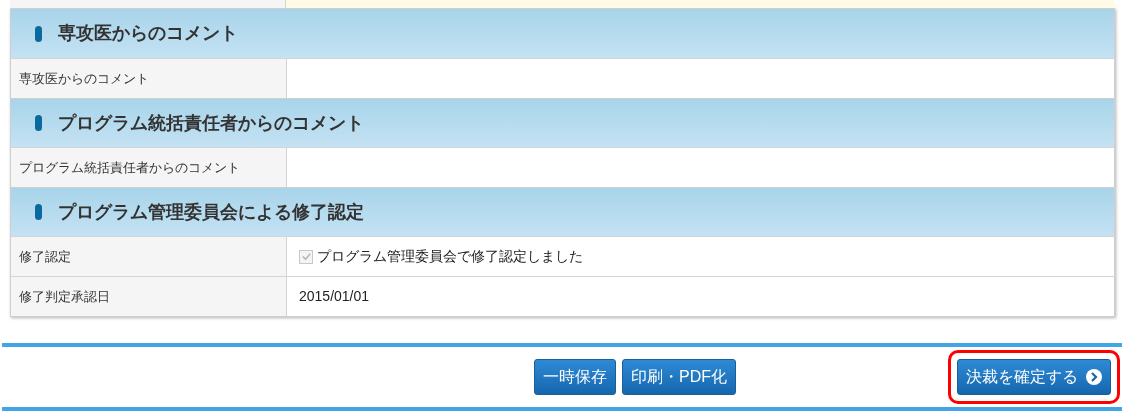  Describe the element at coordinates (450, 256) in the screenshot. I see `checkbox-label: プログラム管理委員会で修了認定しました` at that location.